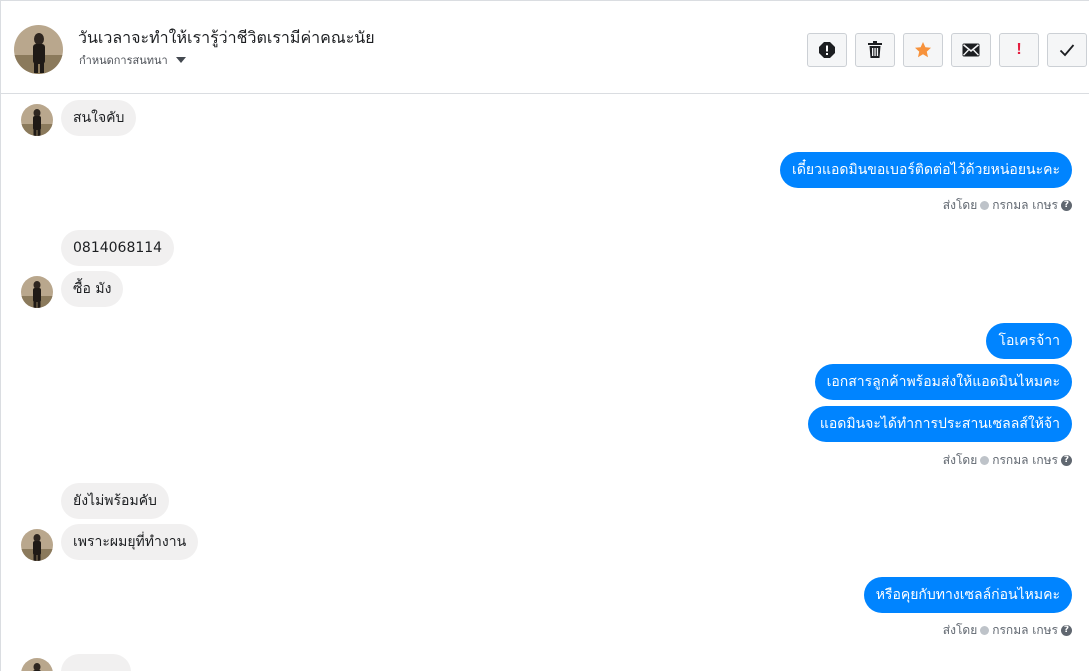 Image resolution: width=1089 pixels, height=671 pixels. I want to click on exclamation-icon: !, so click(1019, 49).